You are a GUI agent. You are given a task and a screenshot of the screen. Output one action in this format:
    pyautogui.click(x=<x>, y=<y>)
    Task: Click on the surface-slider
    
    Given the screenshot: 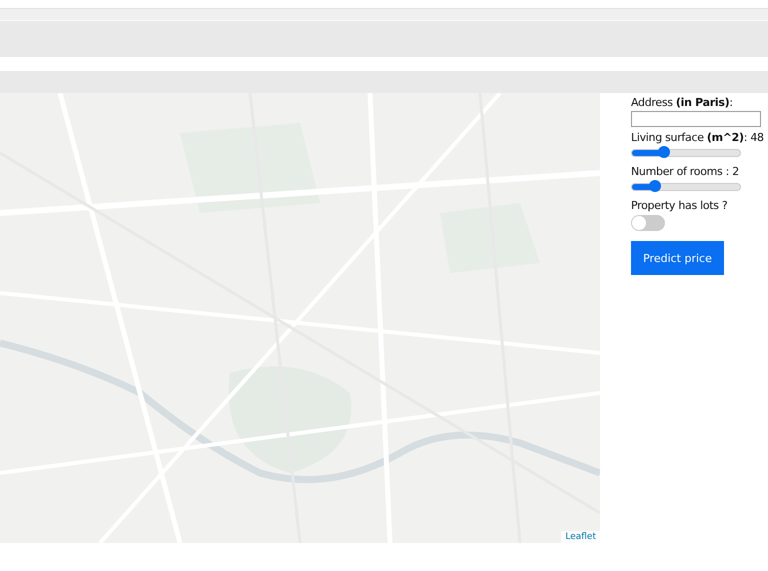 What is the action you would take?
    pyautogui.click(x=686, y=153)
    